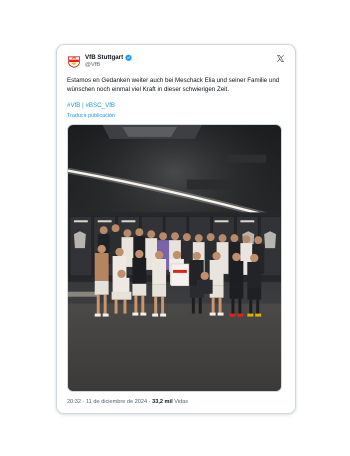 Image resolution: width=350 pixels, height=456 pixels. I want to click on view-label: Vidas, so click(180, 402).